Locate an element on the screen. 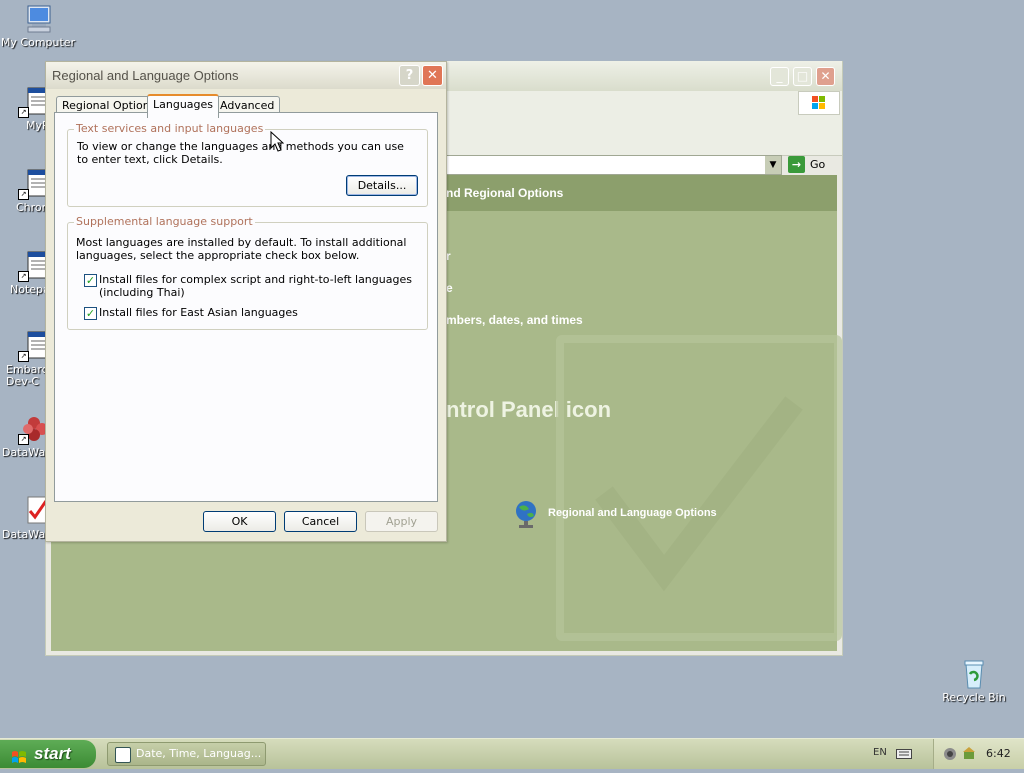 Image resolution: width=1024 pixels, height=773 pixels. globe-icon is located at coordinates (526, 515).